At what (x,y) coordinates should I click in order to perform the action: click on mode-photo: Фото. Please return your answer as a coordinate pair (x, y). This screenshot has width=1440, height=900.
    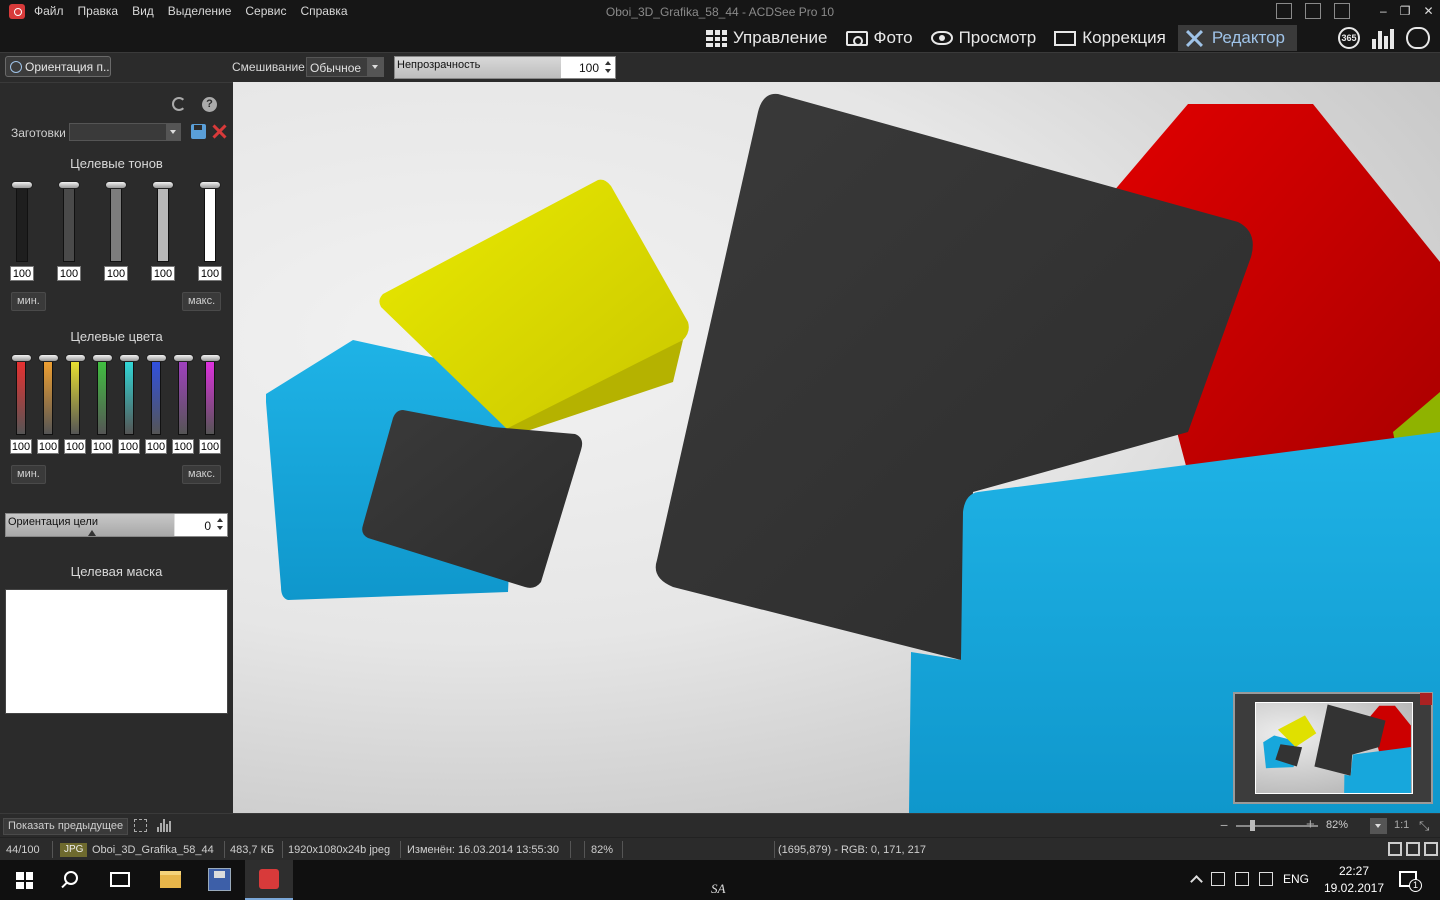
    Looking at the image, I should click on (882, 38).